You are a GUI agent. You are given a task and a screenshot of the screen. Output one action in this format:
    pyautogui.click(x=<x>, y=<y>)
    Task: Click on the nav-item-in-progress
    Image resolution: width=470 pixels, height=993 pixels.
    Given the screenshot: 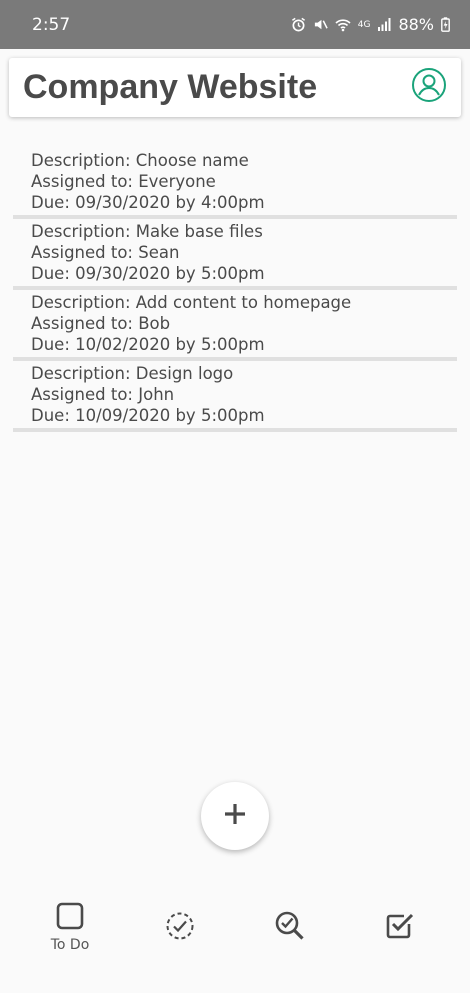 What is the action you would take?
    pyautogui.click(x=180, y=928)
    